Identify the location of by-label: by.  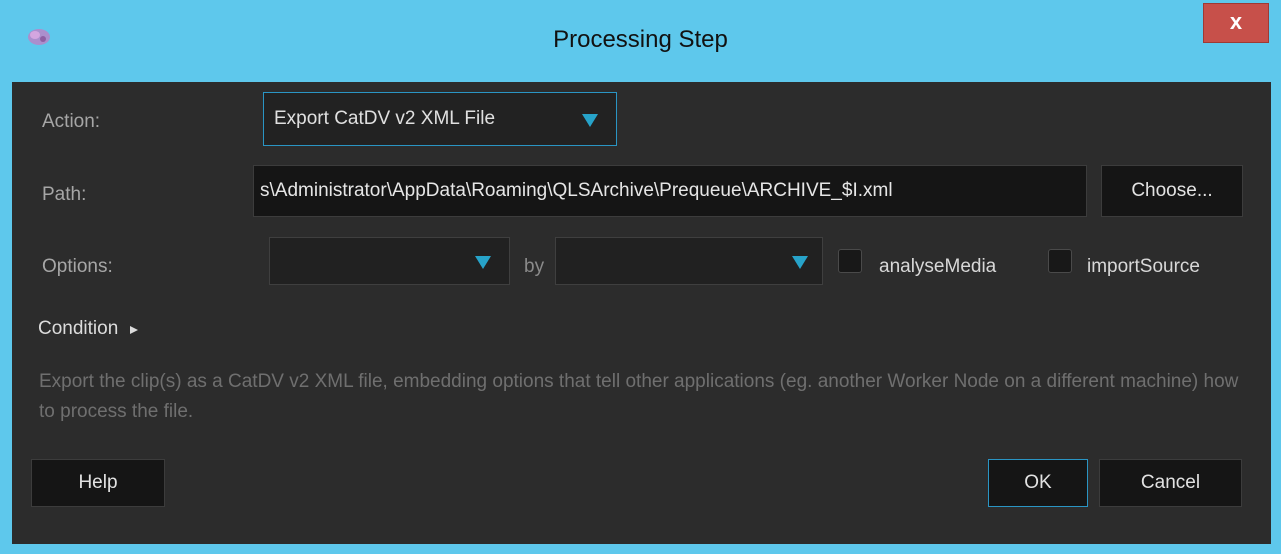
(534, 266).